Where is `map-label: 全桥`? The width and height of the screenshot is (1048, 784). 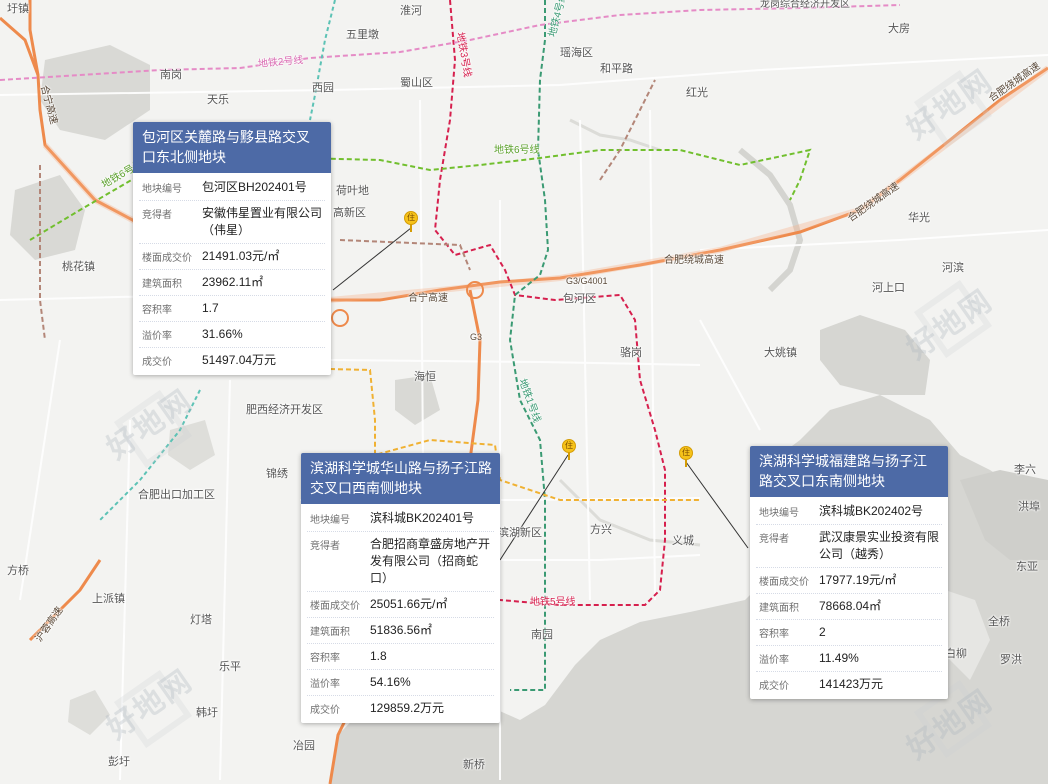 map-label: 全桥 is located at coordinates (999, 622).